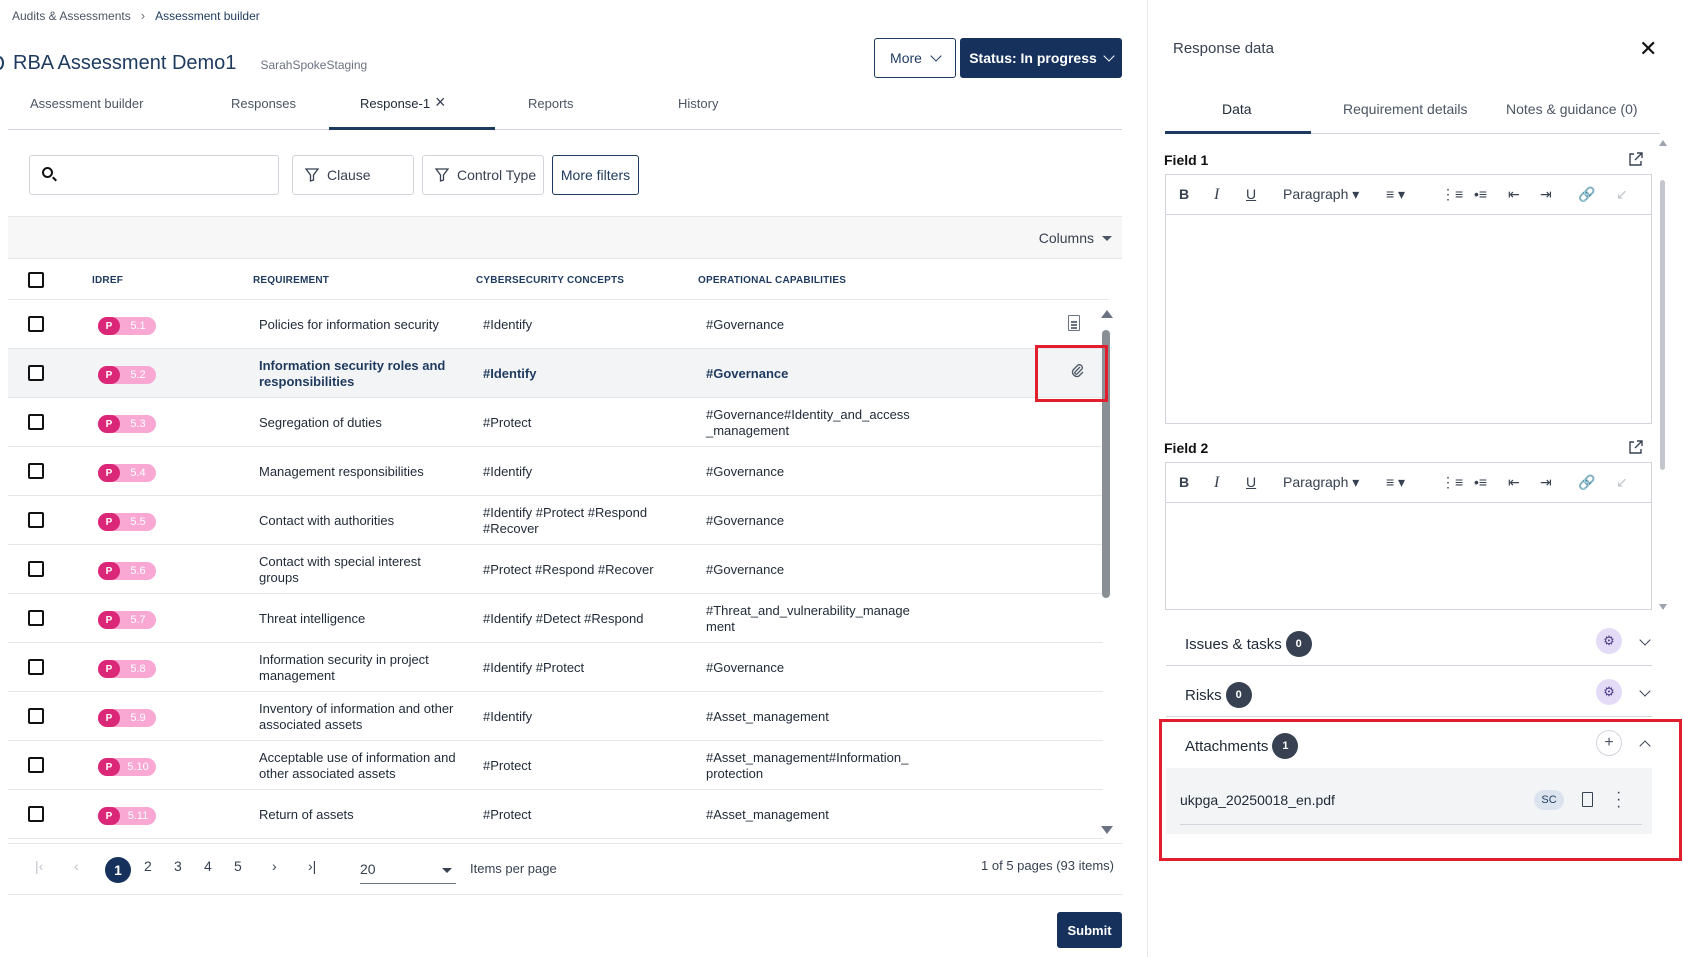 This screenshot has width=1683, height=957. I want to click on tab-data: Data, so click(1237, 109).